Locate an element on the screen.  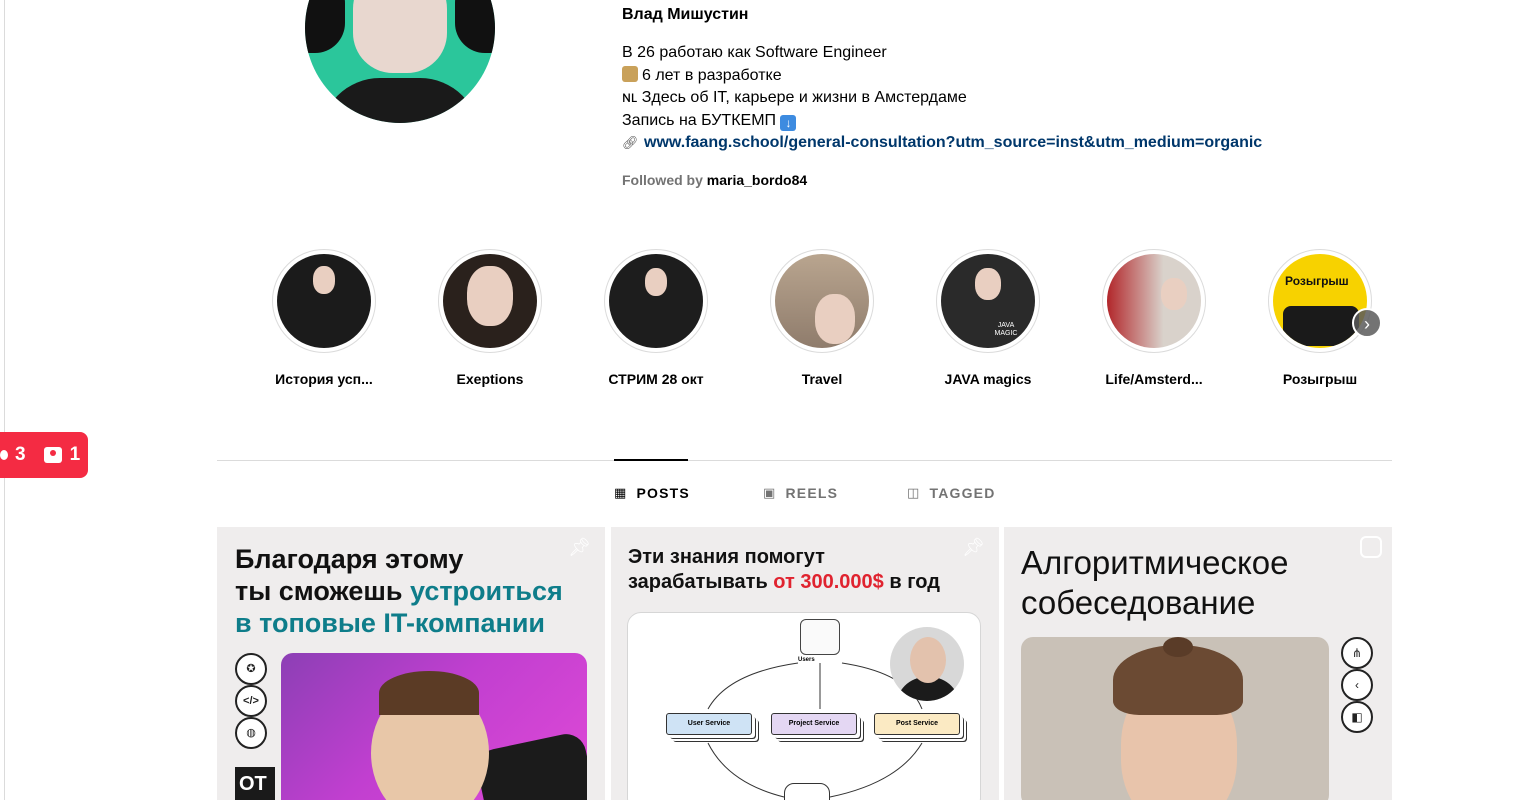
contact-card-icon is located at coordinates (52, 455).